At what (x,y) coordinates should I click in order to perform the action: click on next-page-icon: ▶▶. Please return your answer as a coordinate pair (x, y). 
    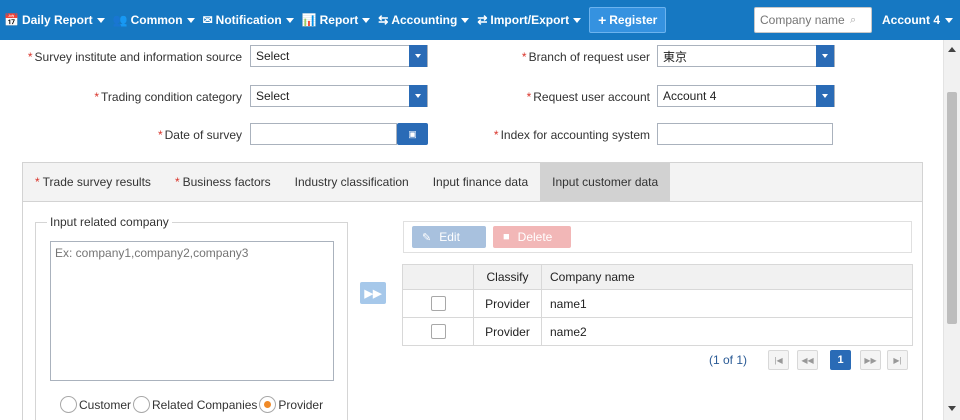
    Looking at the image, I should click on (870, 360).